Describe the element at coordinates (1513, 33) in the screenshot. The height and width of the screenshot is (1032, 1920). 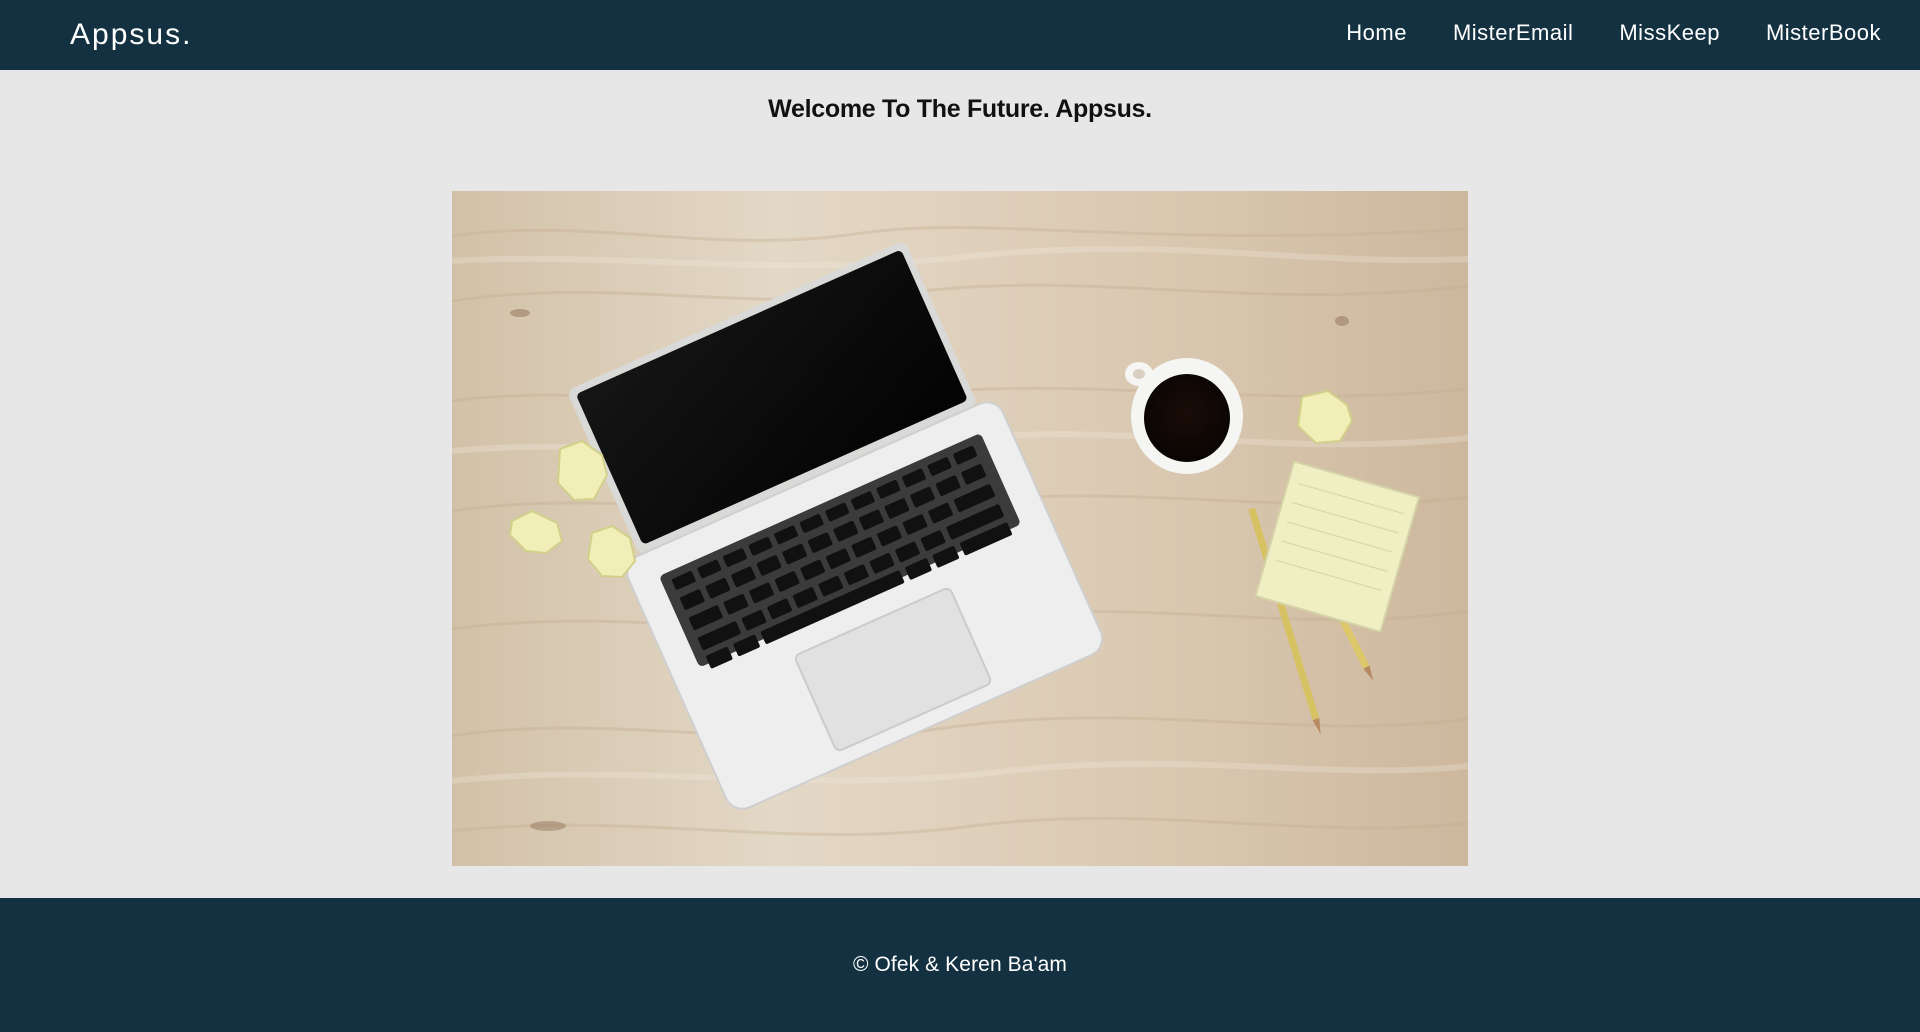
I see `nav-link-misteremail: MisterEmail` at that location.